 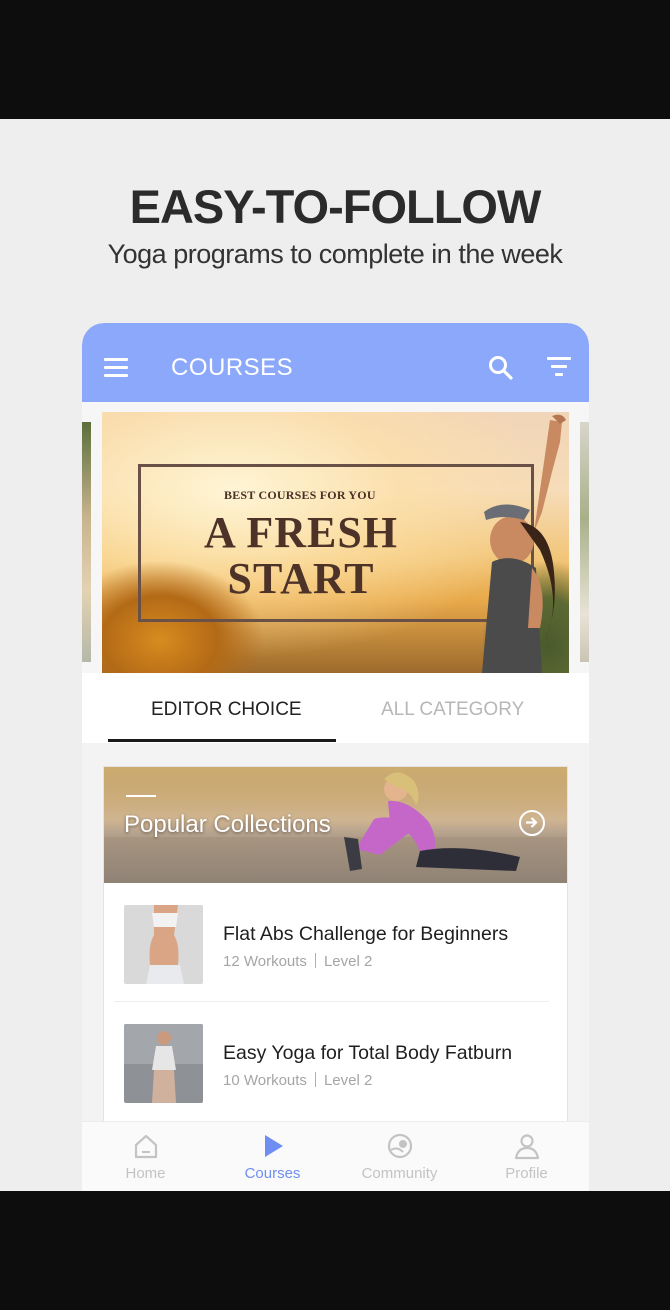 What do you see at coordinates (273, 1146) in the screenshot?
I see `play-icon` at bounding box center [273, 1146].